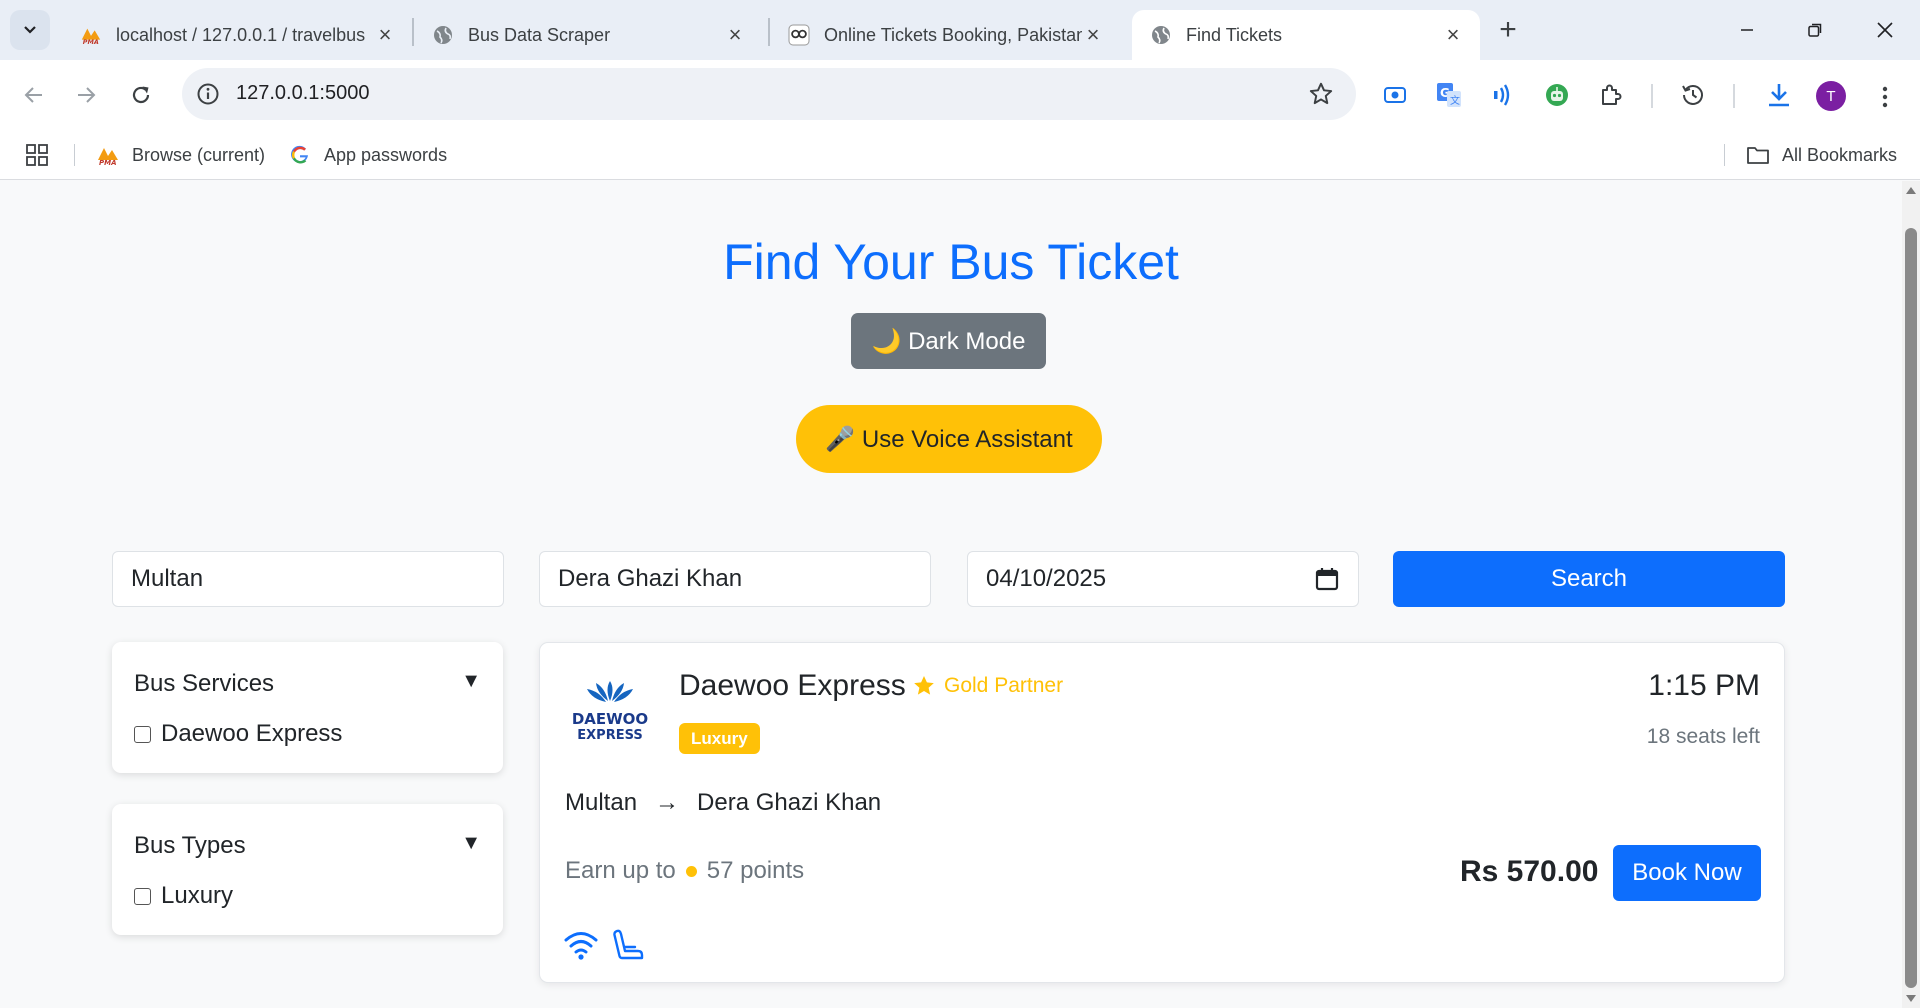 The width and height of the screenshot is (1920, 1008). What do you see at coordinates (1529, 871) in the screenshot?
I see `ticket-price: Rs 570.00` at bounding box center [1529, 871].